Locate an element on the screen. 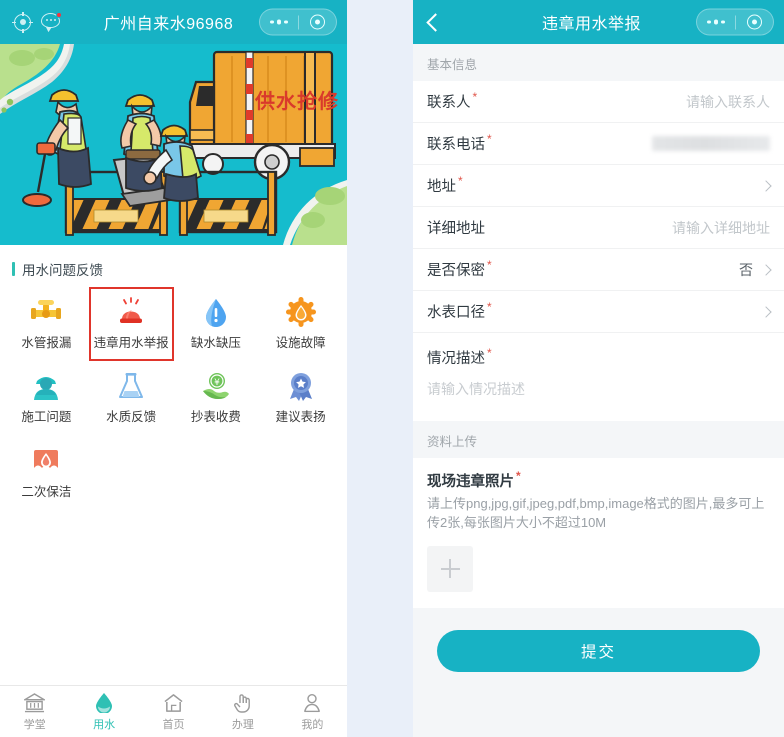  grid-item-label: 水质反馈 is located at coordinates (131, 417).